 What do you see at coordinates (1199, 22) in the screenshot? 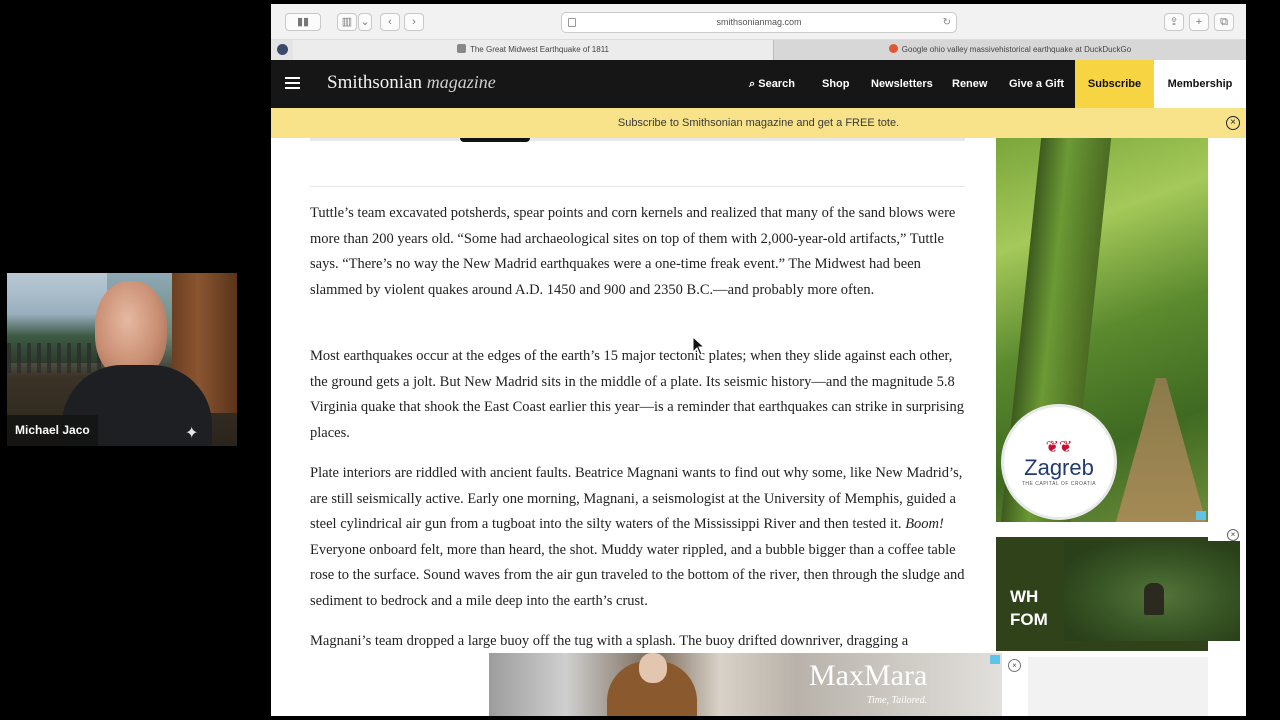
I see `new-tab-icon: +` at bounding box center [1199, 22].